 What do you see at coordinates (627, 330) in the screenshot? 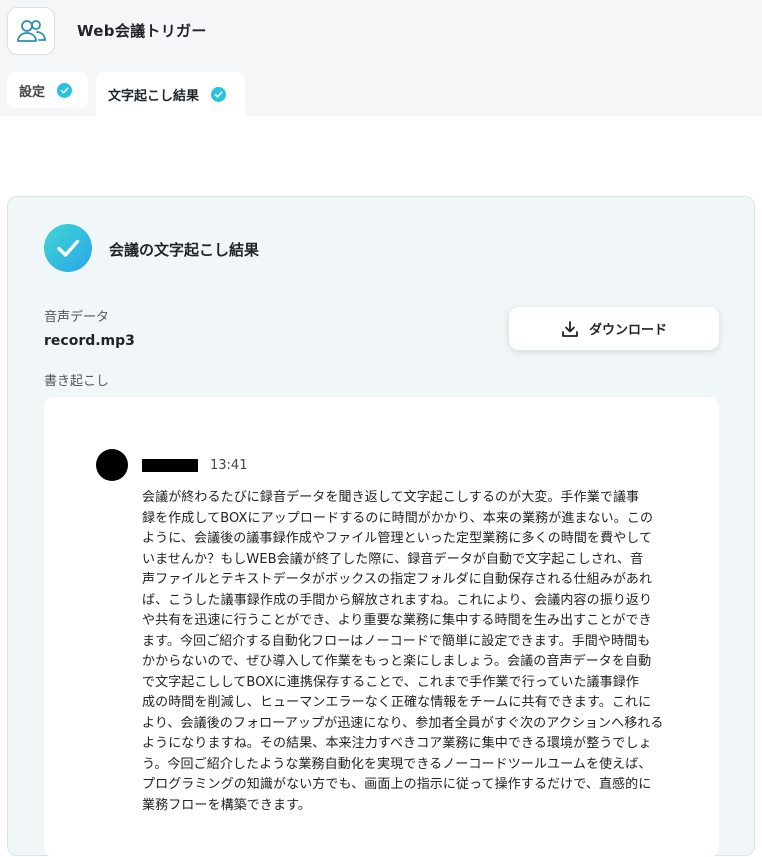
I see `download-label: ダウンロード` at bounding box center [627, 330].